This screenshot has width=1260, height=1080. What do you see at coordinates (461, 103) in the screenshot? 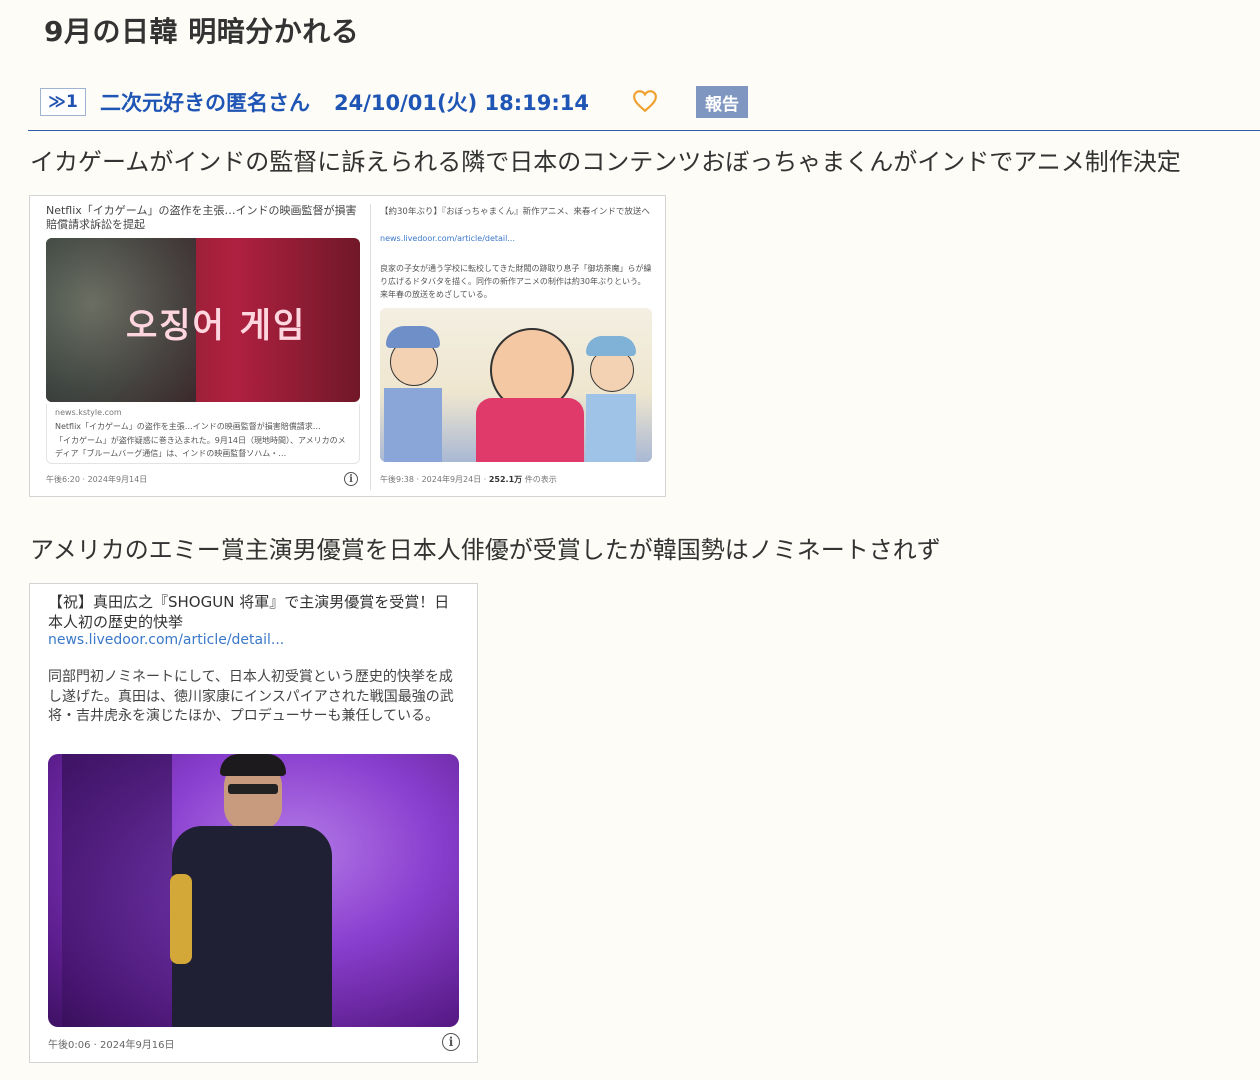
I see `post-datetime: 24/10/01(火) 18:19:14` at bounding box center [461, 103].